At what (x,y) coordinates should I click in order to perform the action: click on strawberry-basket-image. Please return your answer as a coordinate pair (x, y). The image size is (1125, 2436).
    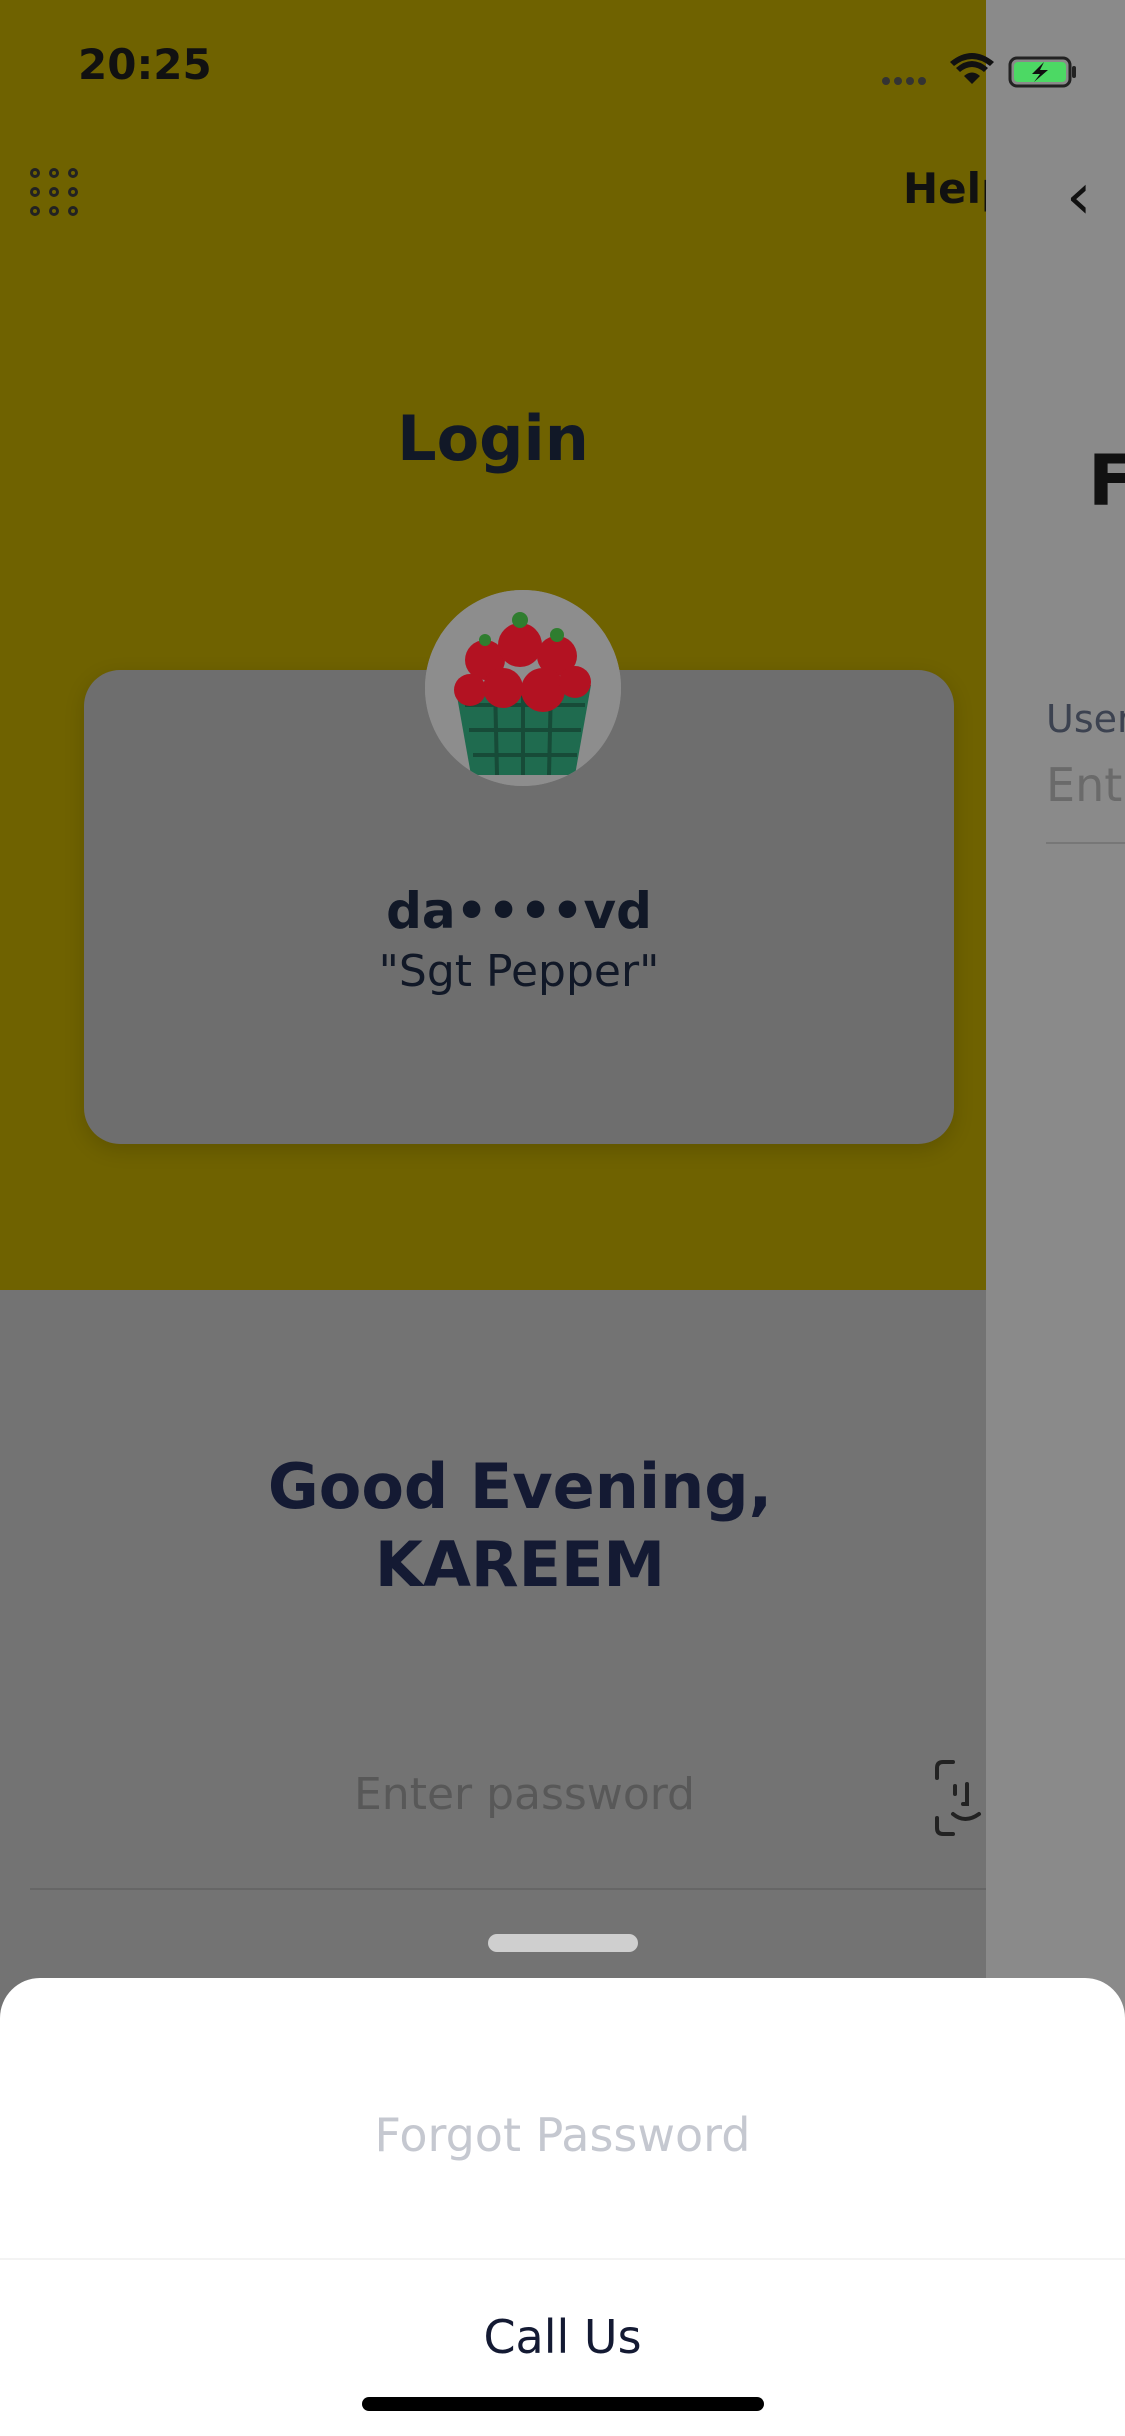
    Looking at the image, I should click on (523, 688).